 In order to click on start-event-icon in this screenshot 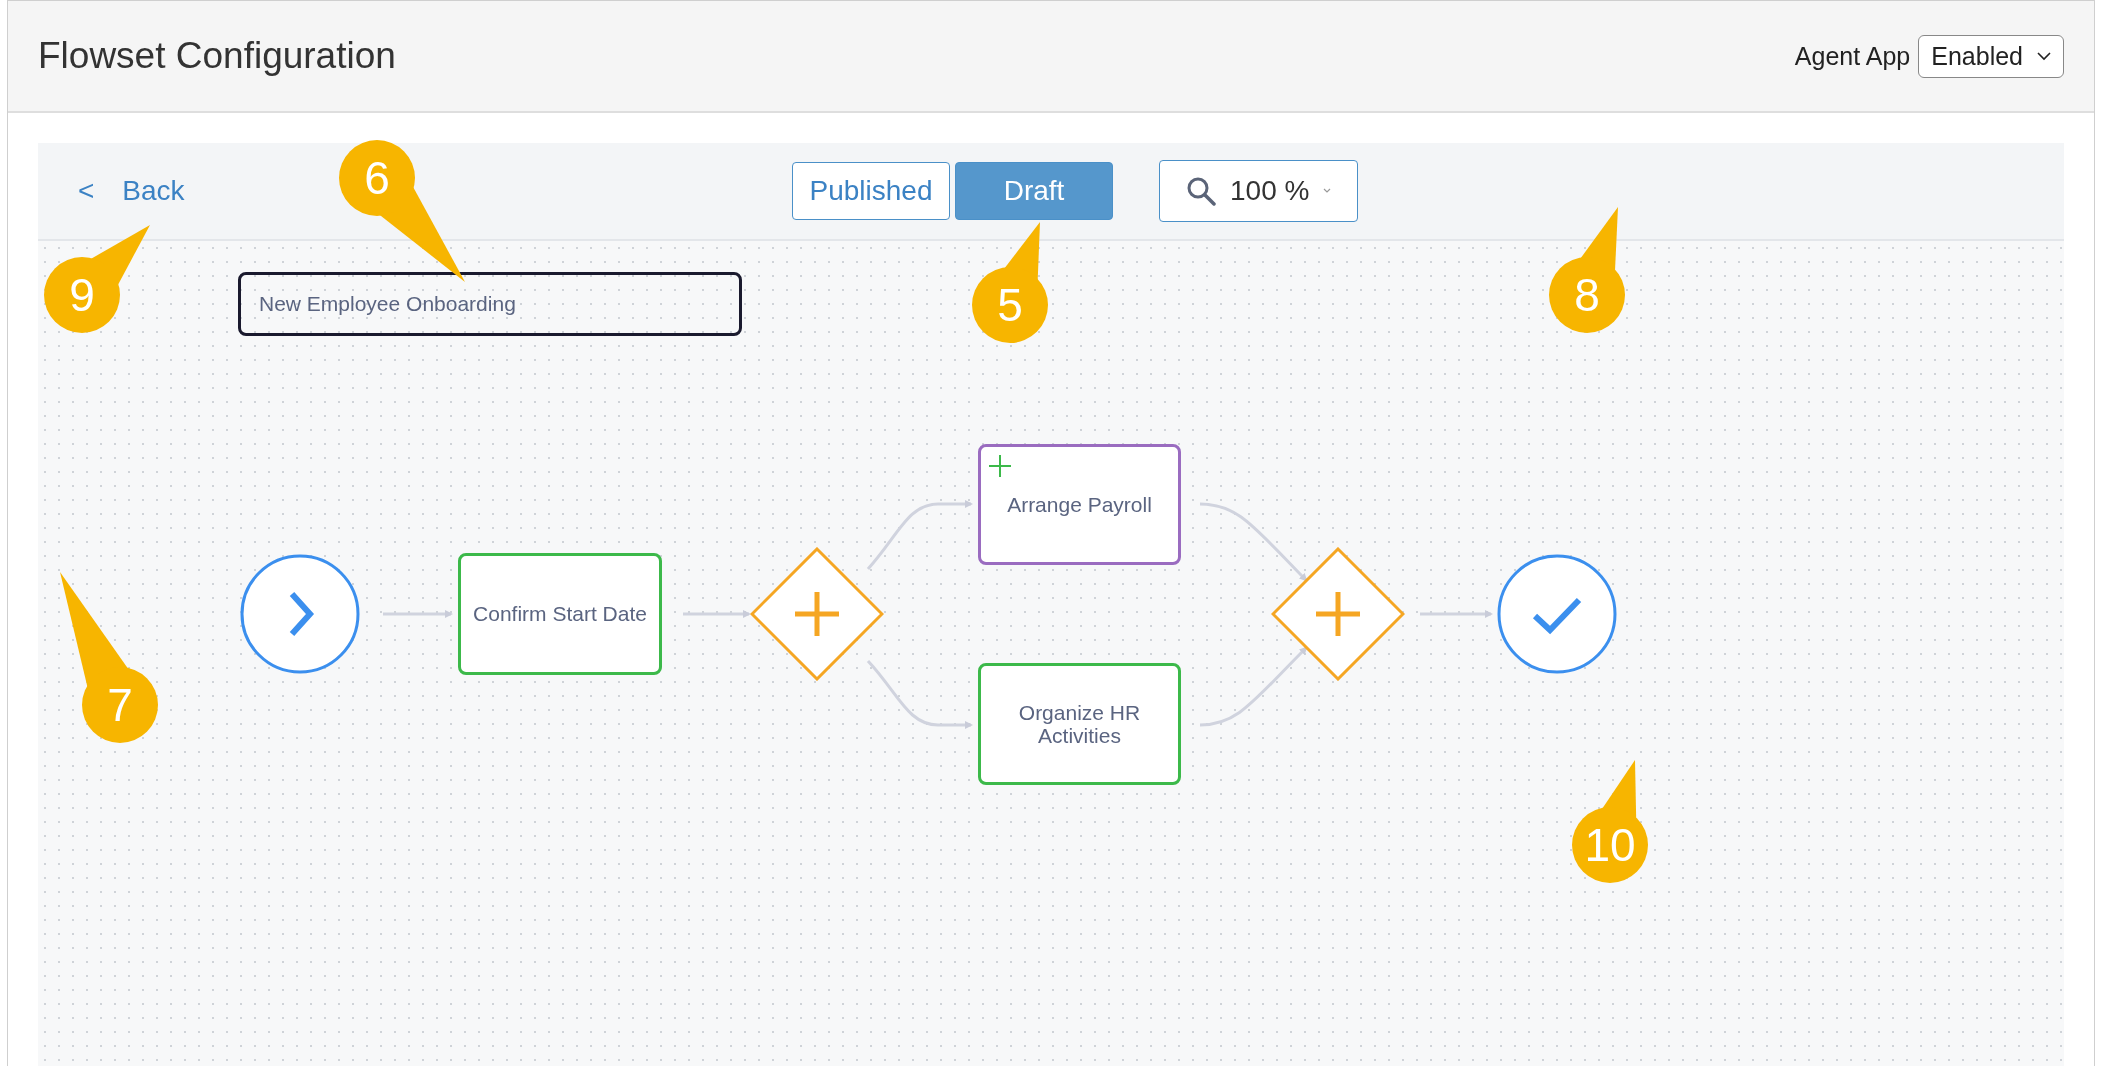, I will do `click(300, 614)`.